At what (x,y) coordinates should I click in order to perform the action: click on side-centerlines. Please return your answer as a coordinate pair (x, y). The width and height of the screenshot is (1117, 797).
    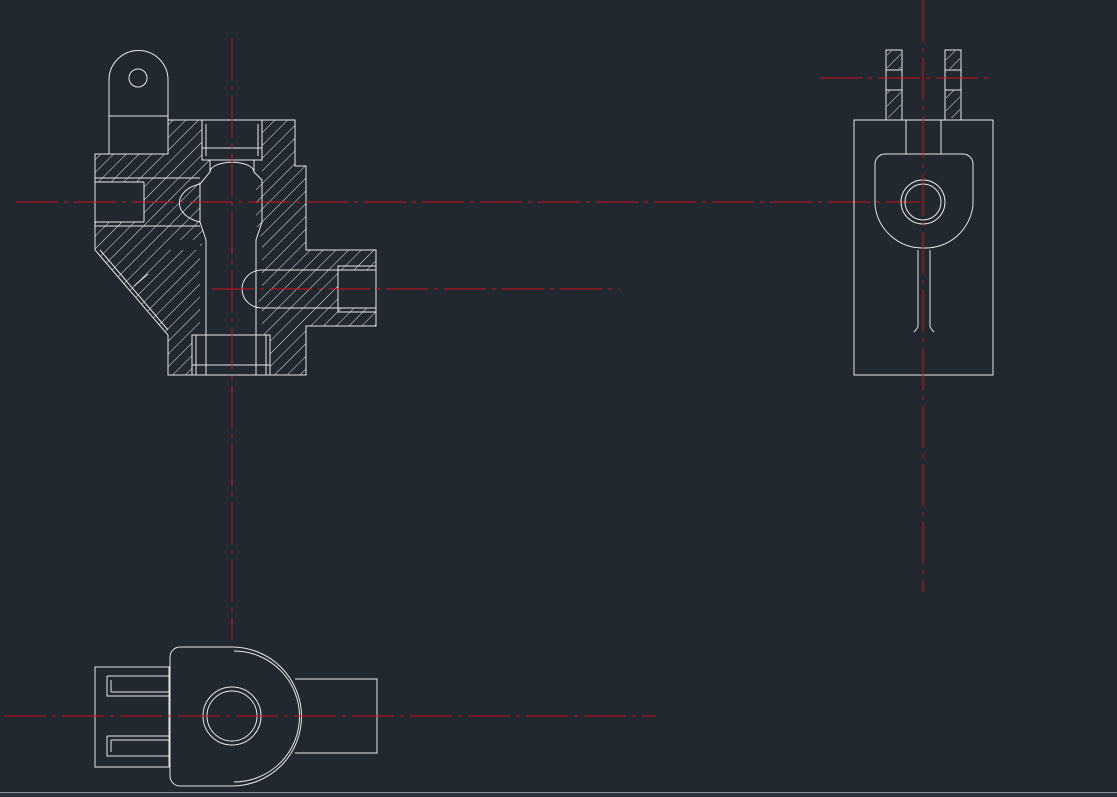
    Looking at the image, I should click on (906, 296).